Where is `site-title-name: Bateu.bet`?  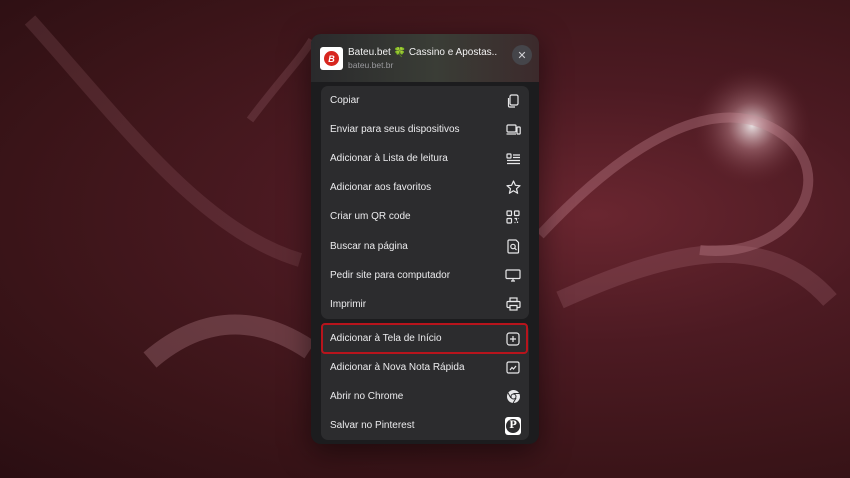
site-title-name: Bateu.bet is located at coordinates (369, 52).